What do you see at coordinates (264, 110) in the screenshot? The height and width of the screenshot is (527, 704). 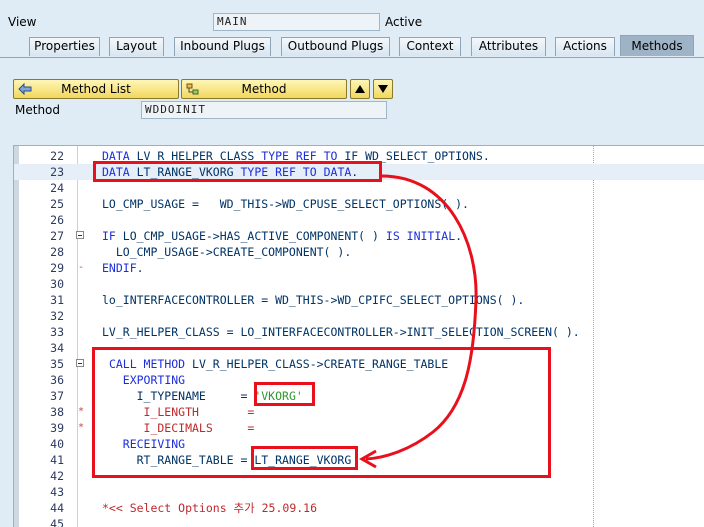 I see `method-name-field: WDDOINIT` at bounding box center [264, 110].